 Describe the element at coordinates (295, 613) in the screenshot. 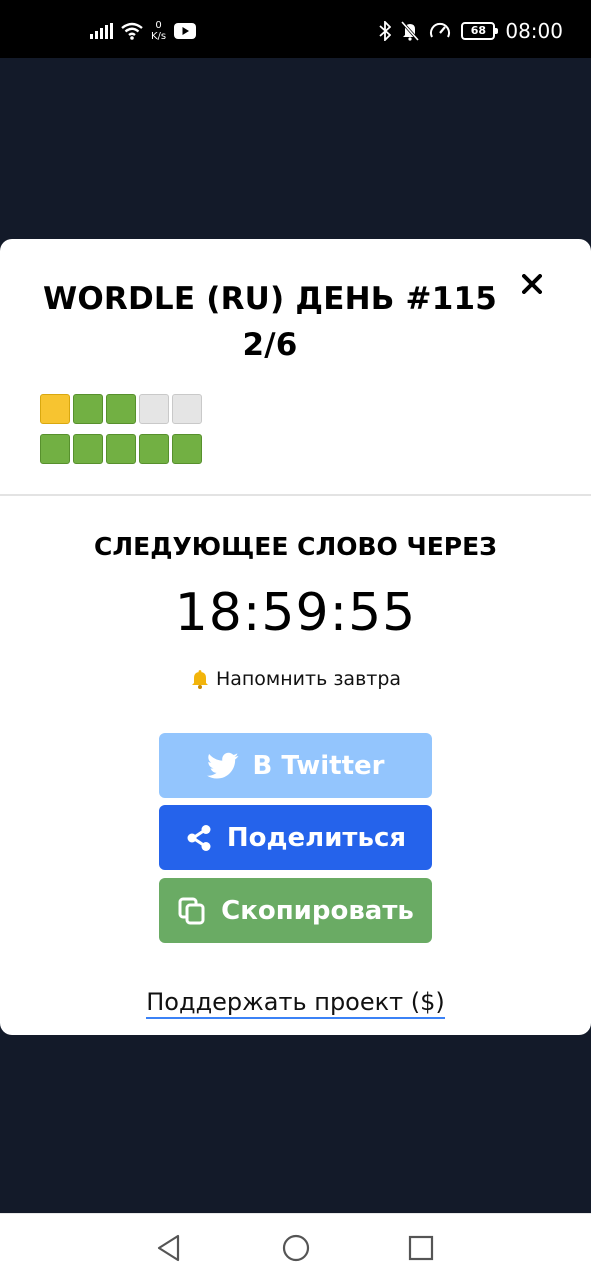

I see `countdown-timer: 18:59:55` at that location.